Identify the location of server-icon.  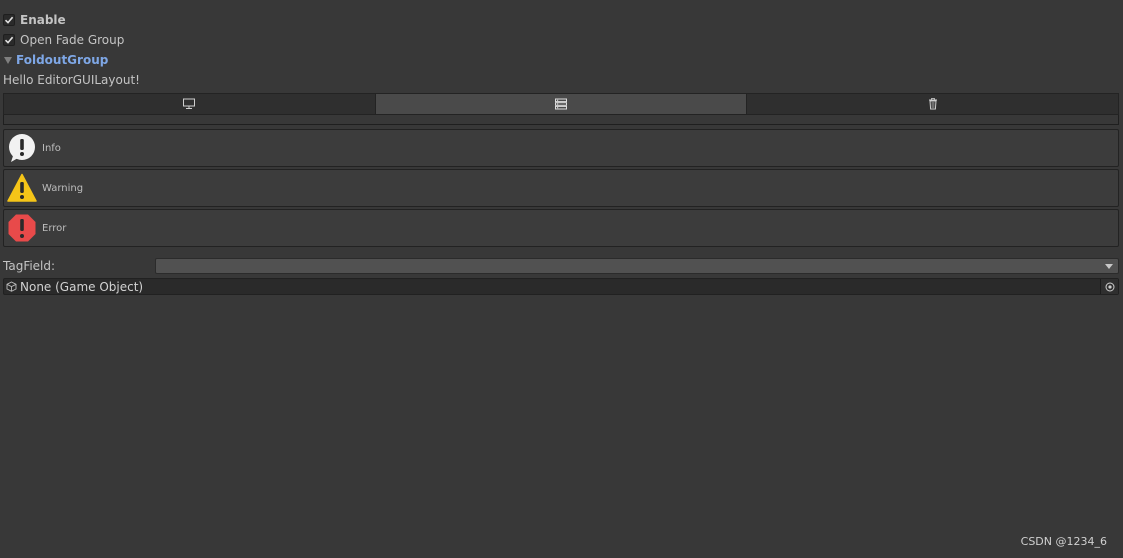
(561, 104).